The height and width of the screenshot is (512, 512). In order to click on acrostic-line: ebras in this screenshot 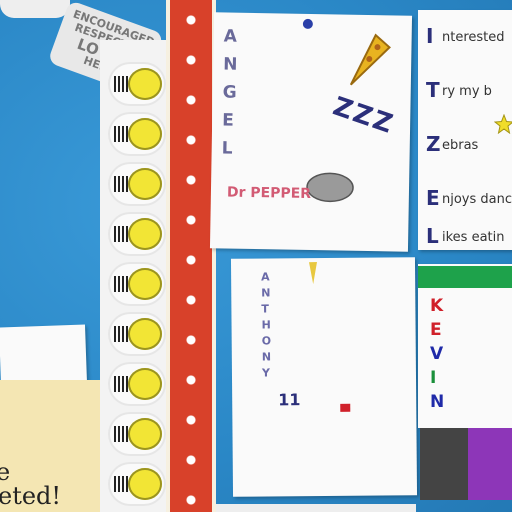, I will do `click(460, 145)`.